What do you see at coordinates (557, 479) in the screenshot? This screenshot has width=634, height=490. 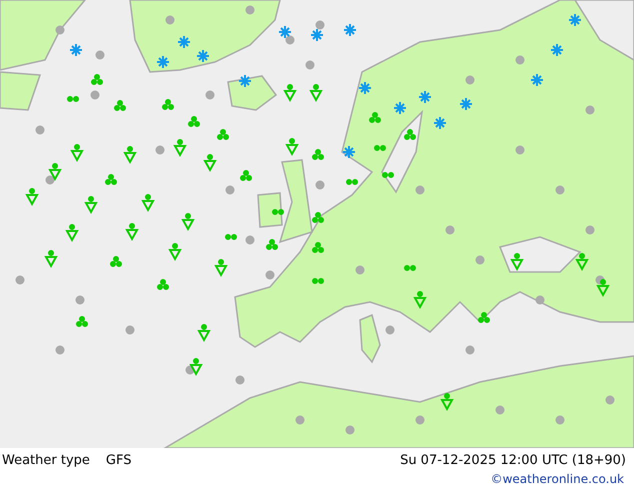 I see `credit-link: ©weatheronline.co.uk` at bounding box center [557, 479].